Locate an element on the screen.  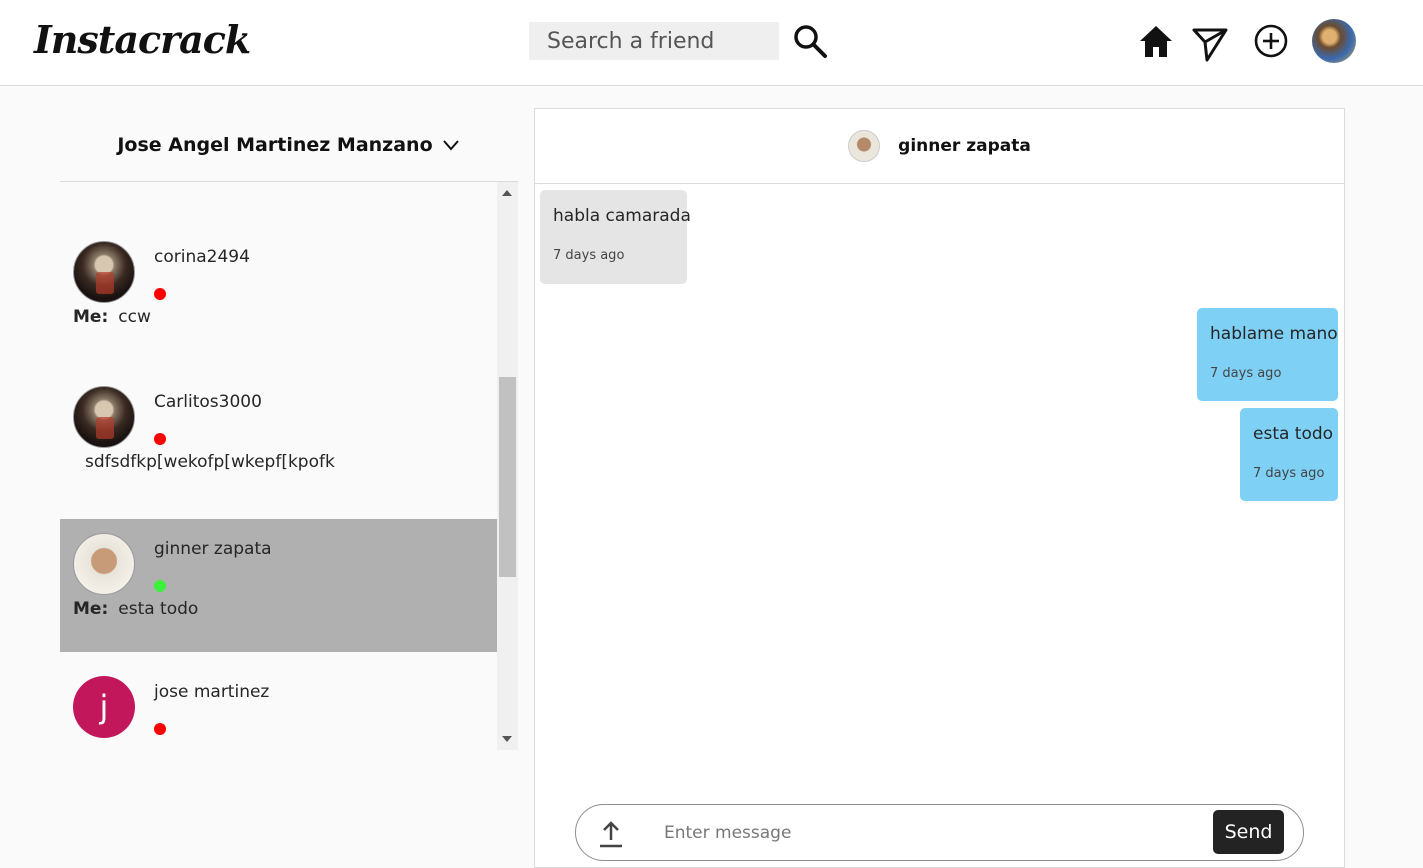
conversation-item-active: ginner zapata Me: esta todo is located at coordinates (278, 585).